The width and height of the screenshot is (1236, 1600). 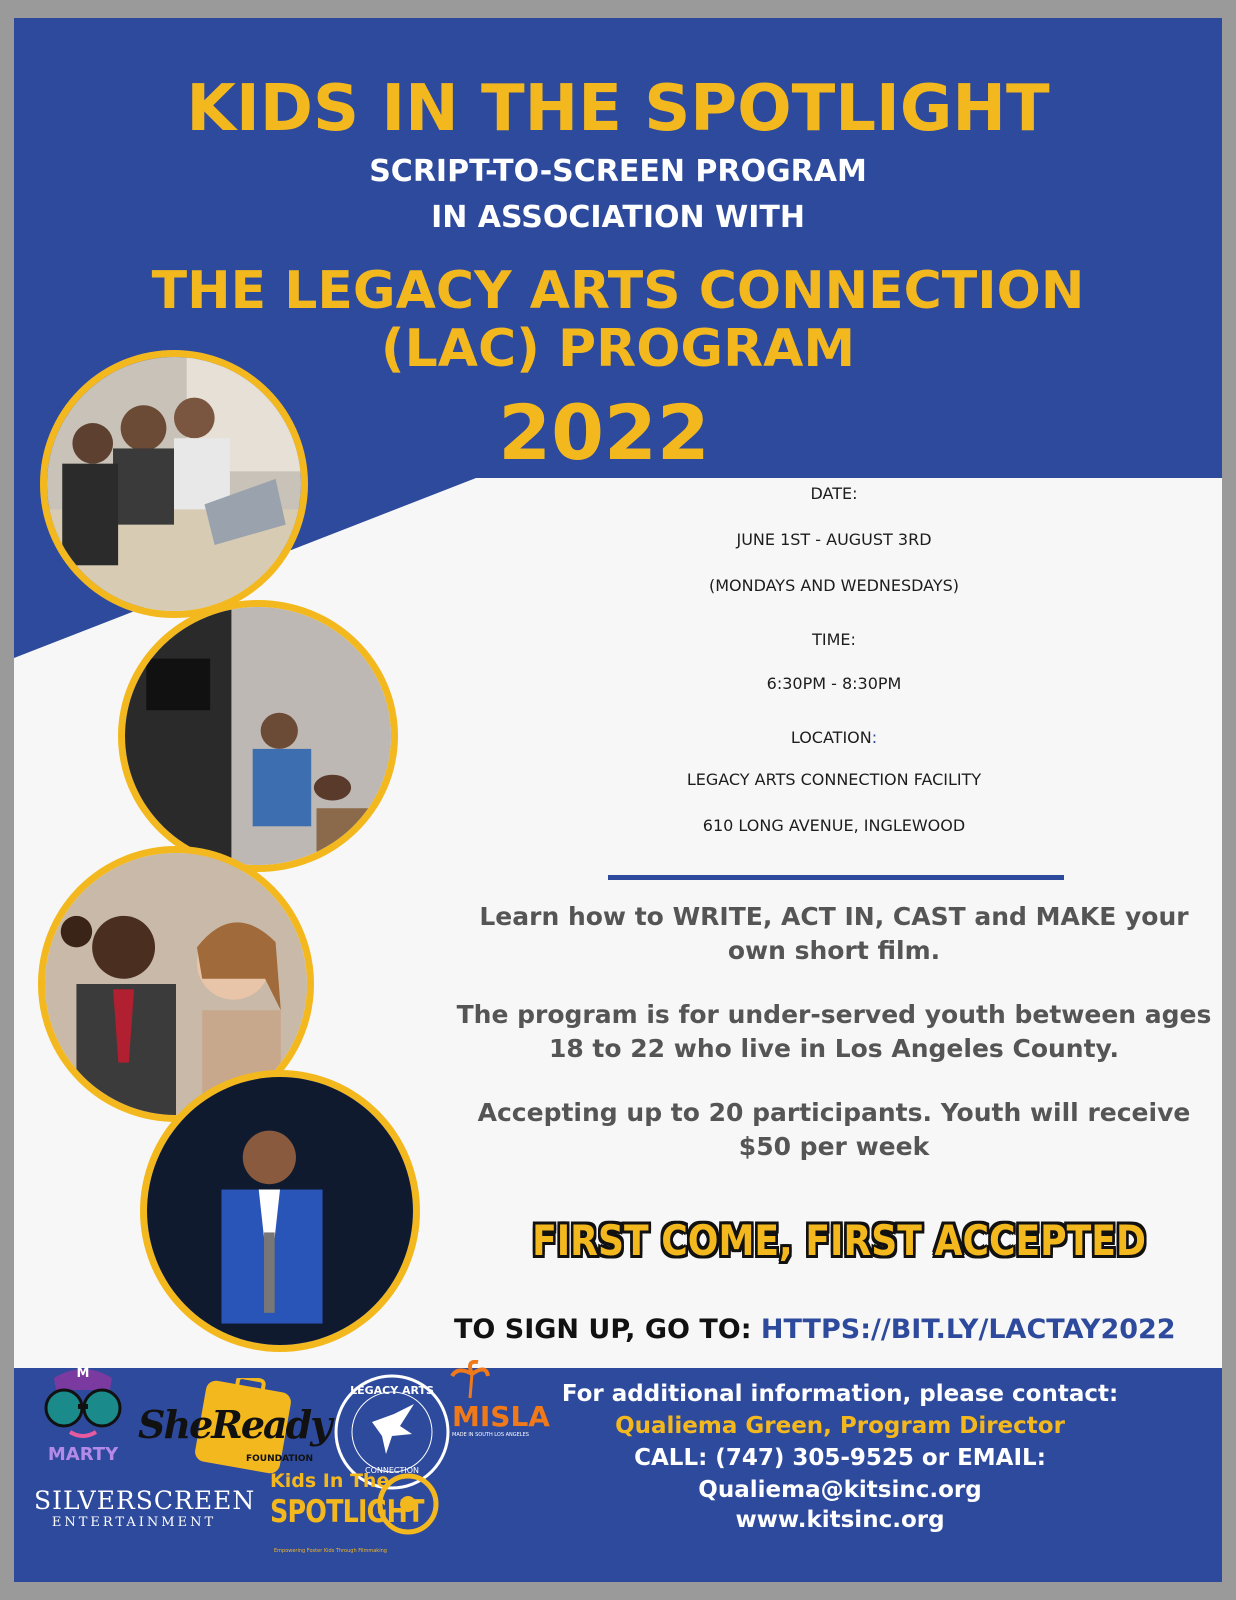 What do you see at coordinates (834, 639) in the screenshot?
I see `time-label: TIME:` at bounding box center [834, 639].